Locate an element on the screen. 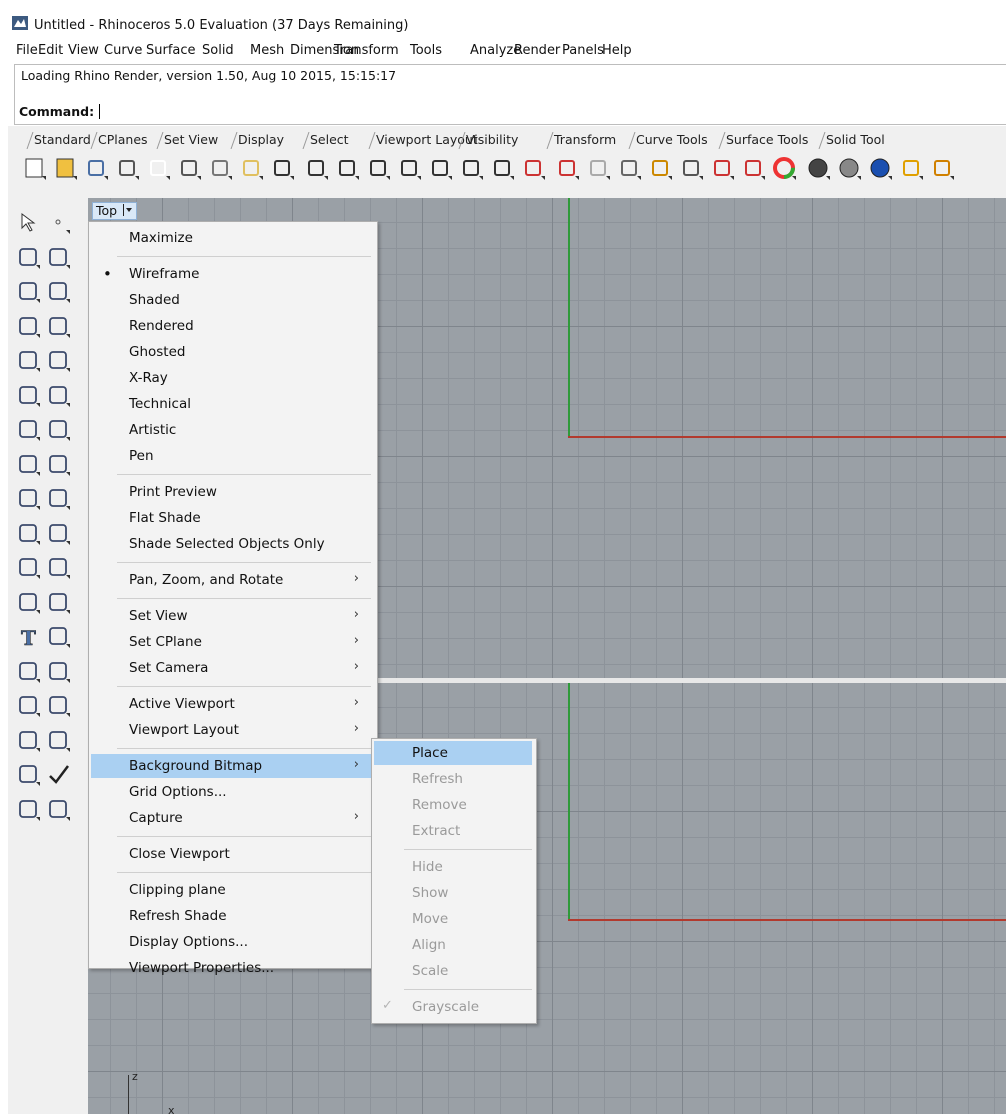 The image size is (1006, 1117). submenu-item-place: Place is located at coordinates (453, 753).